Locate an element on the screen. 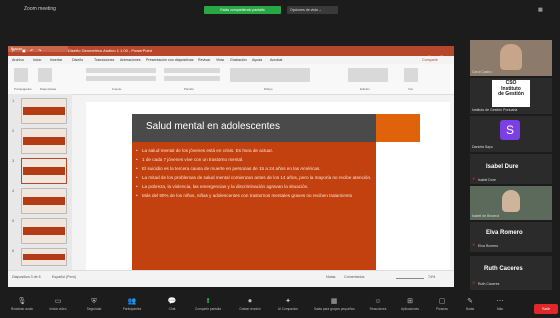  toolbar-label: Salas para grupos pequeños is located at coordinates (334, 309).